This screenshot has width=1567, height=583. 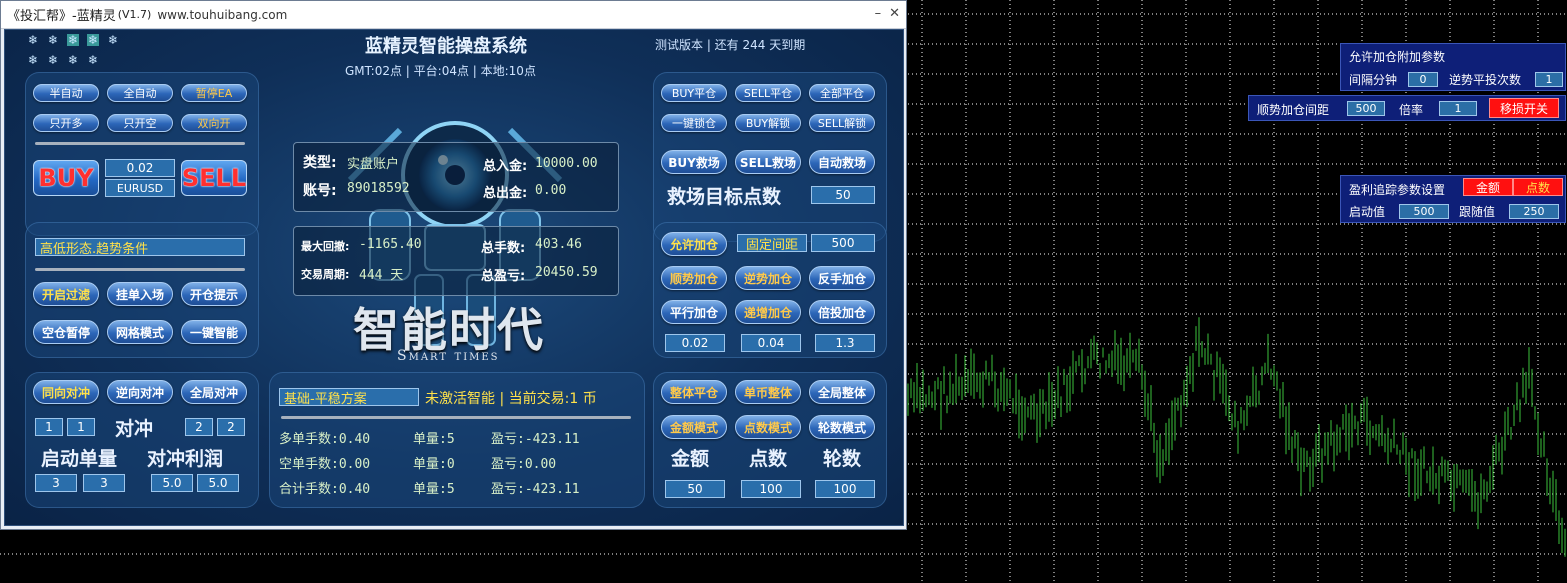 I want to click on long-count: 单量:5, so click(x=434, y=439).